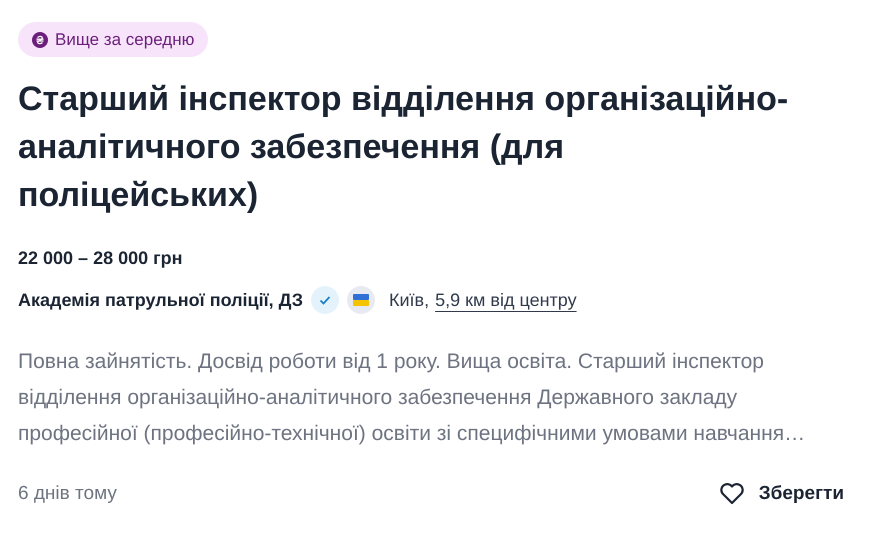 The image size is (886, 546). I want to click on distance-link: 5,9 км від центру, so click(506, 300).